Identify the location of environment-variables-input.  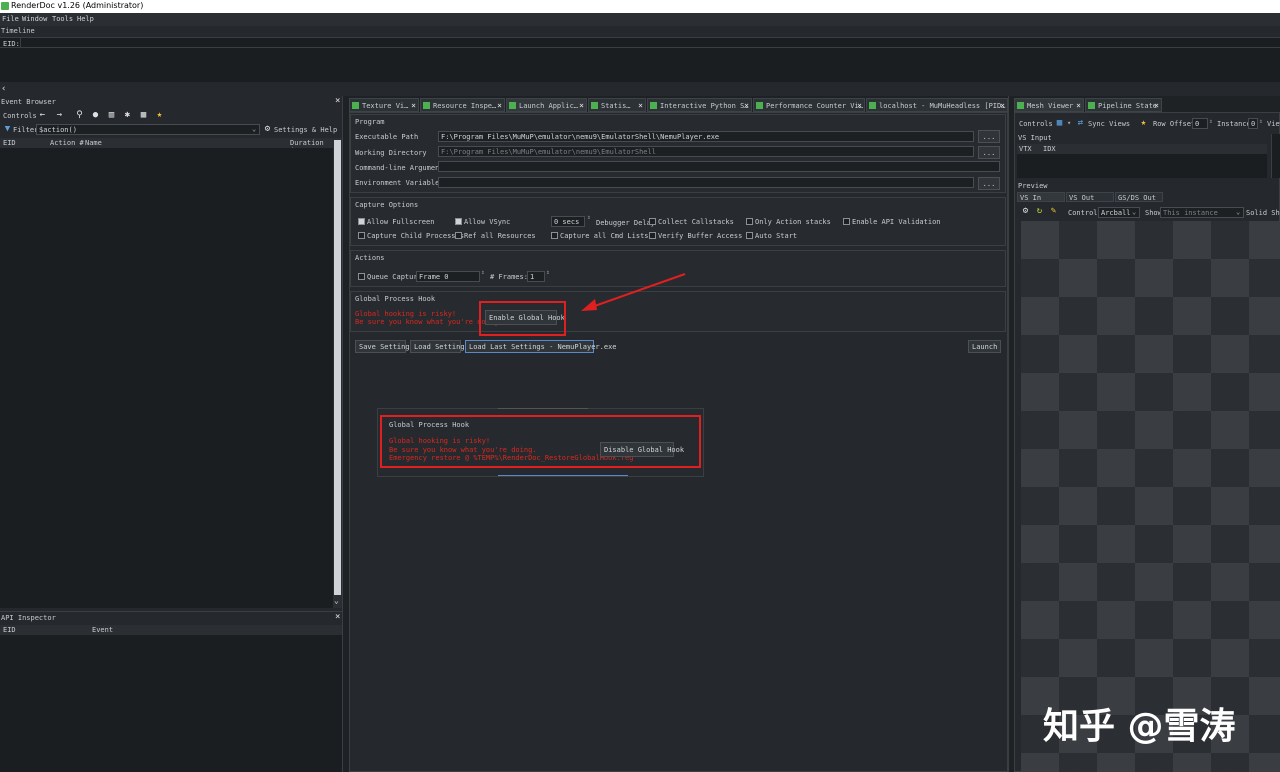
(706, 182).